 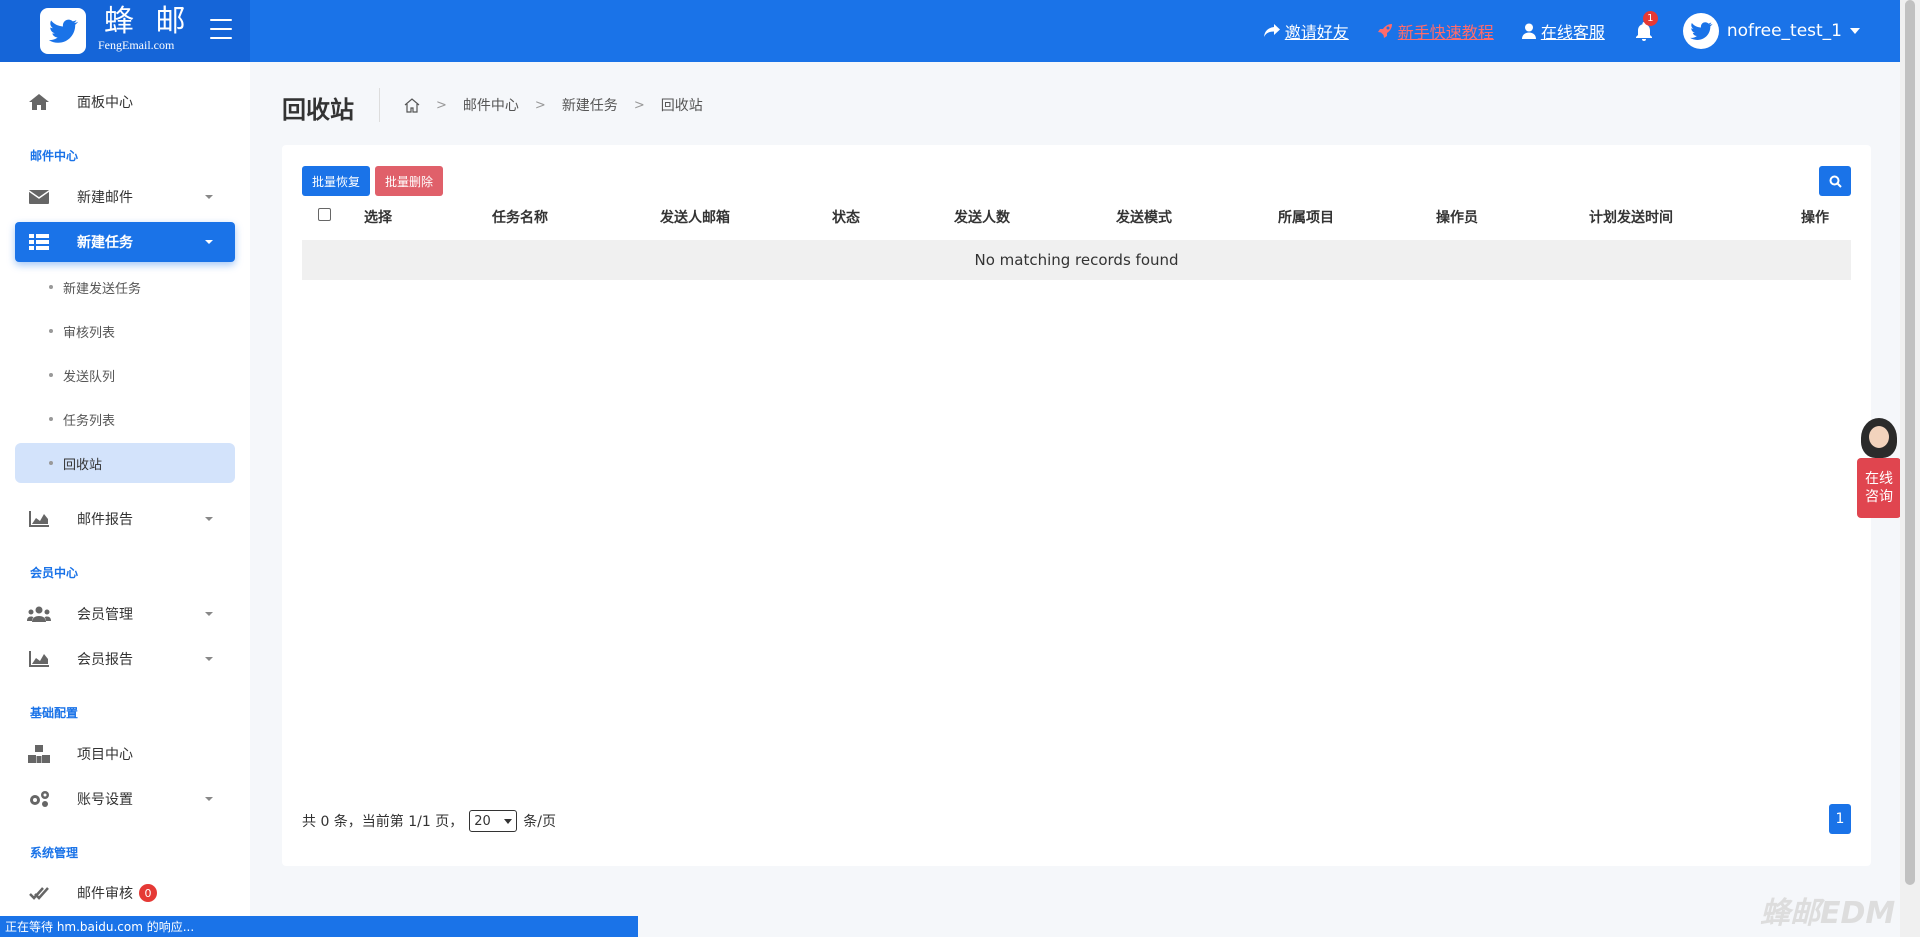 I want to click on sidebar-item-label: 邮件报告, so click(x=105, y=520).